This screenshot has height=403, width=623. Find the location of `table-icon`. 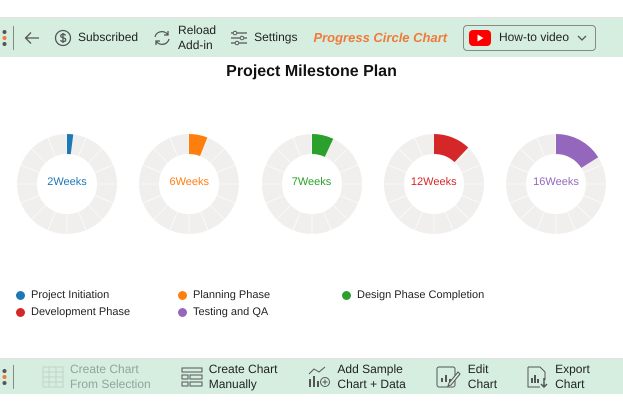

table-icon is located at coordinates (53, 377).